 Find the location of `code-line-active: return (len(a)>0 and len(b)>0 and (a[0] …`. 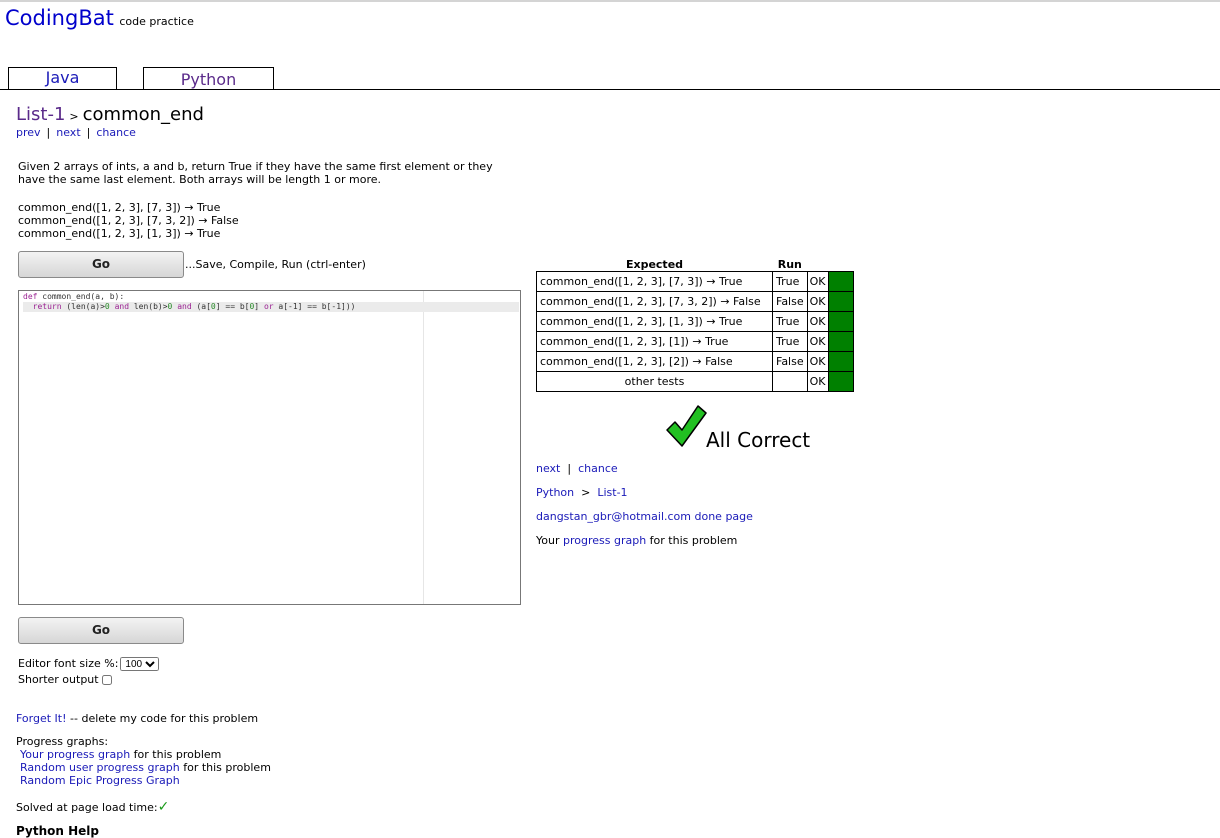

code-line-active: return (len(a)>0 and len(b)>0 and (a[0] … is located at coordinates (271, 307).